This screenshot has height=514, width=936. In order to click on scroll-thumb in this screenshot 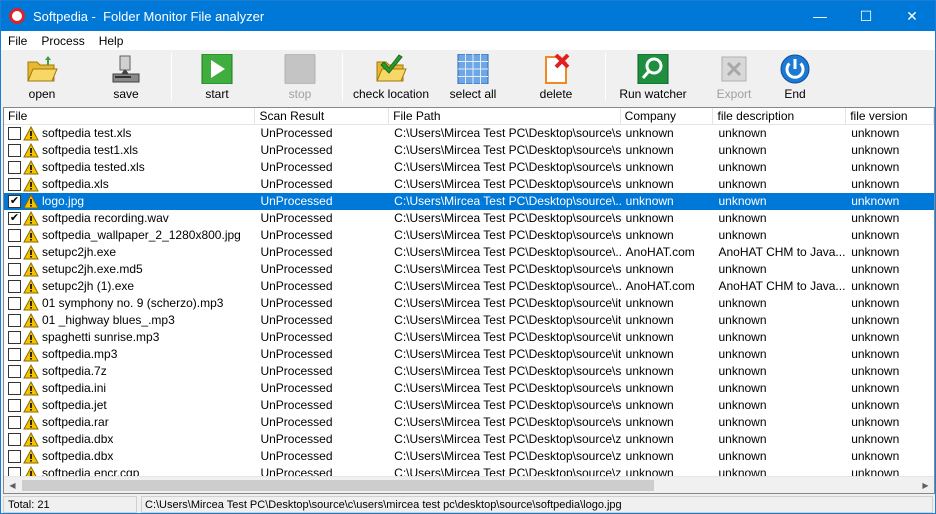, I will do `click(338, 485)`.